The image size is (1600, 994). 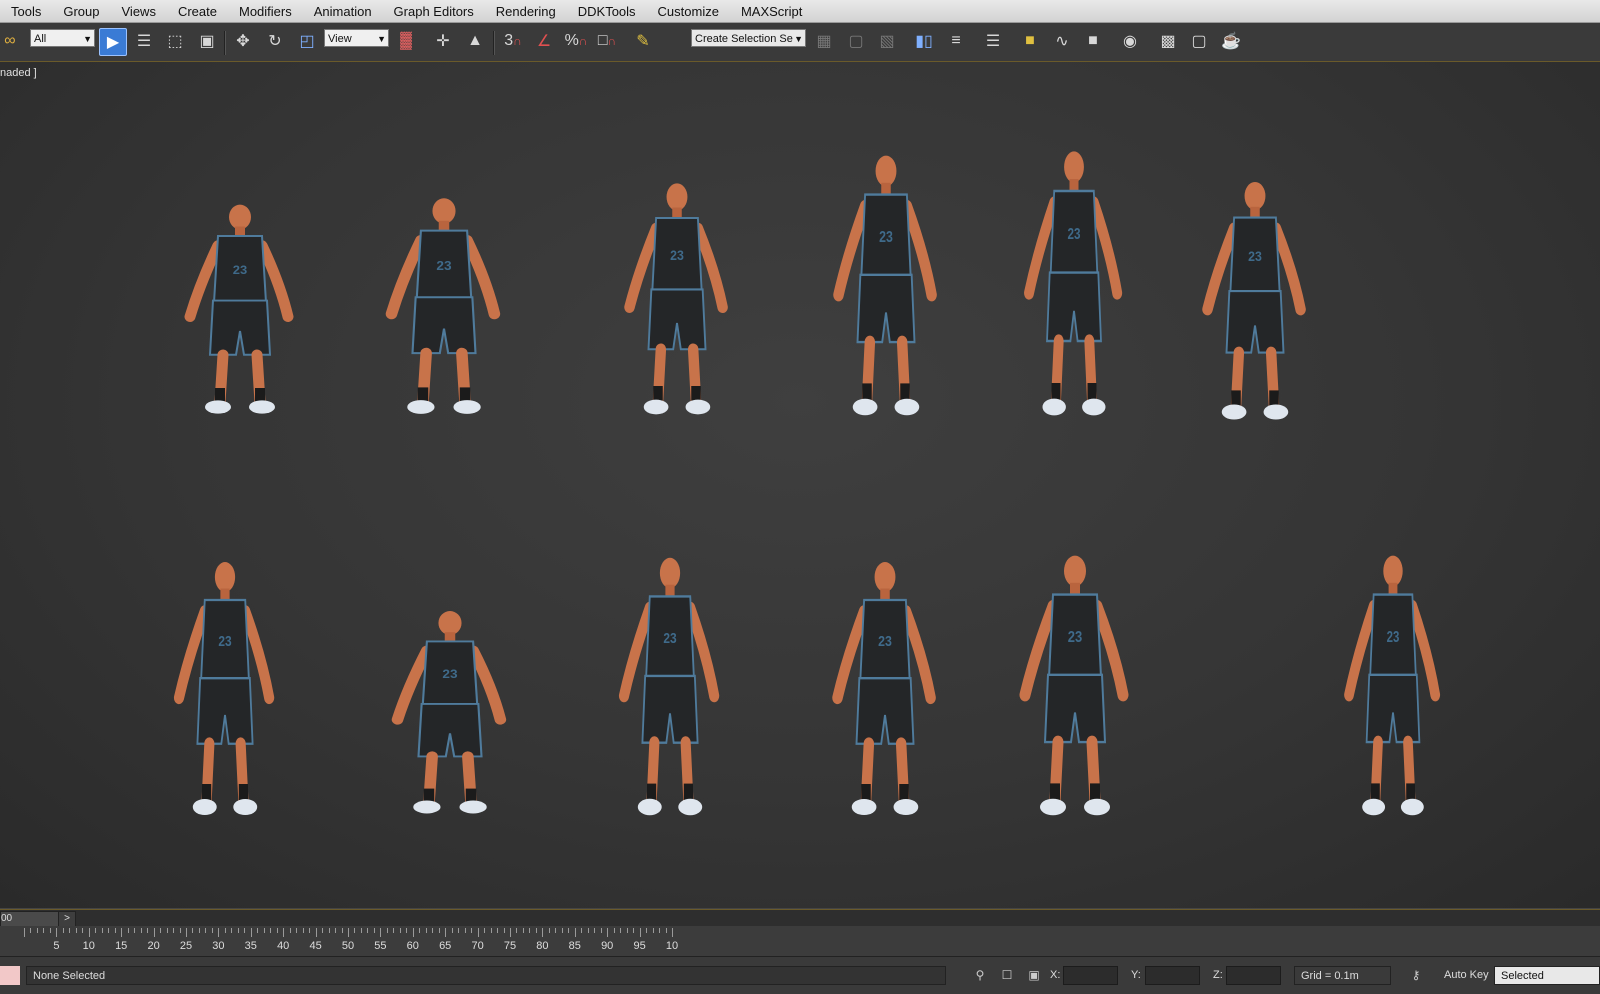 I want to click on scene-explorer-icon: ■, so click(x=1030, y=41).